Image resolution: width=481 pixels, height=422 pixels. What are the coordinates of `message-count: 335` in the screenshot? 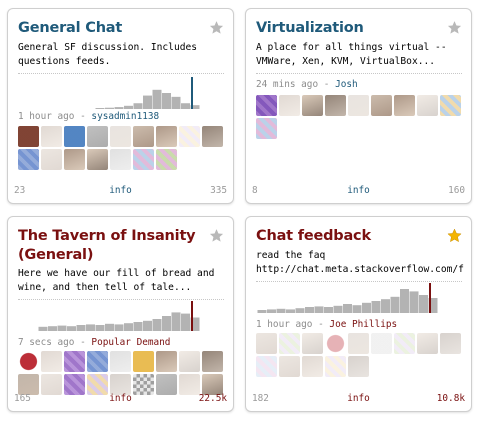 It's located at (218, 190).